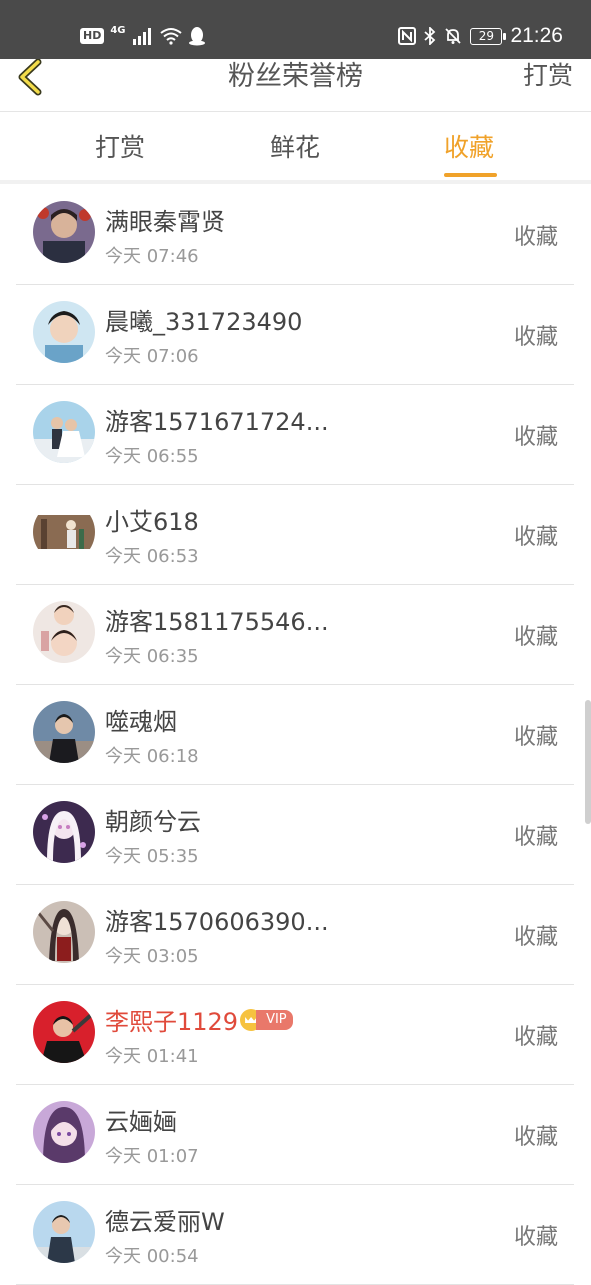  Describe the element at coordinates (152, 456) in the screenshot. I see `fan-time: 今天 06:55` at that location.